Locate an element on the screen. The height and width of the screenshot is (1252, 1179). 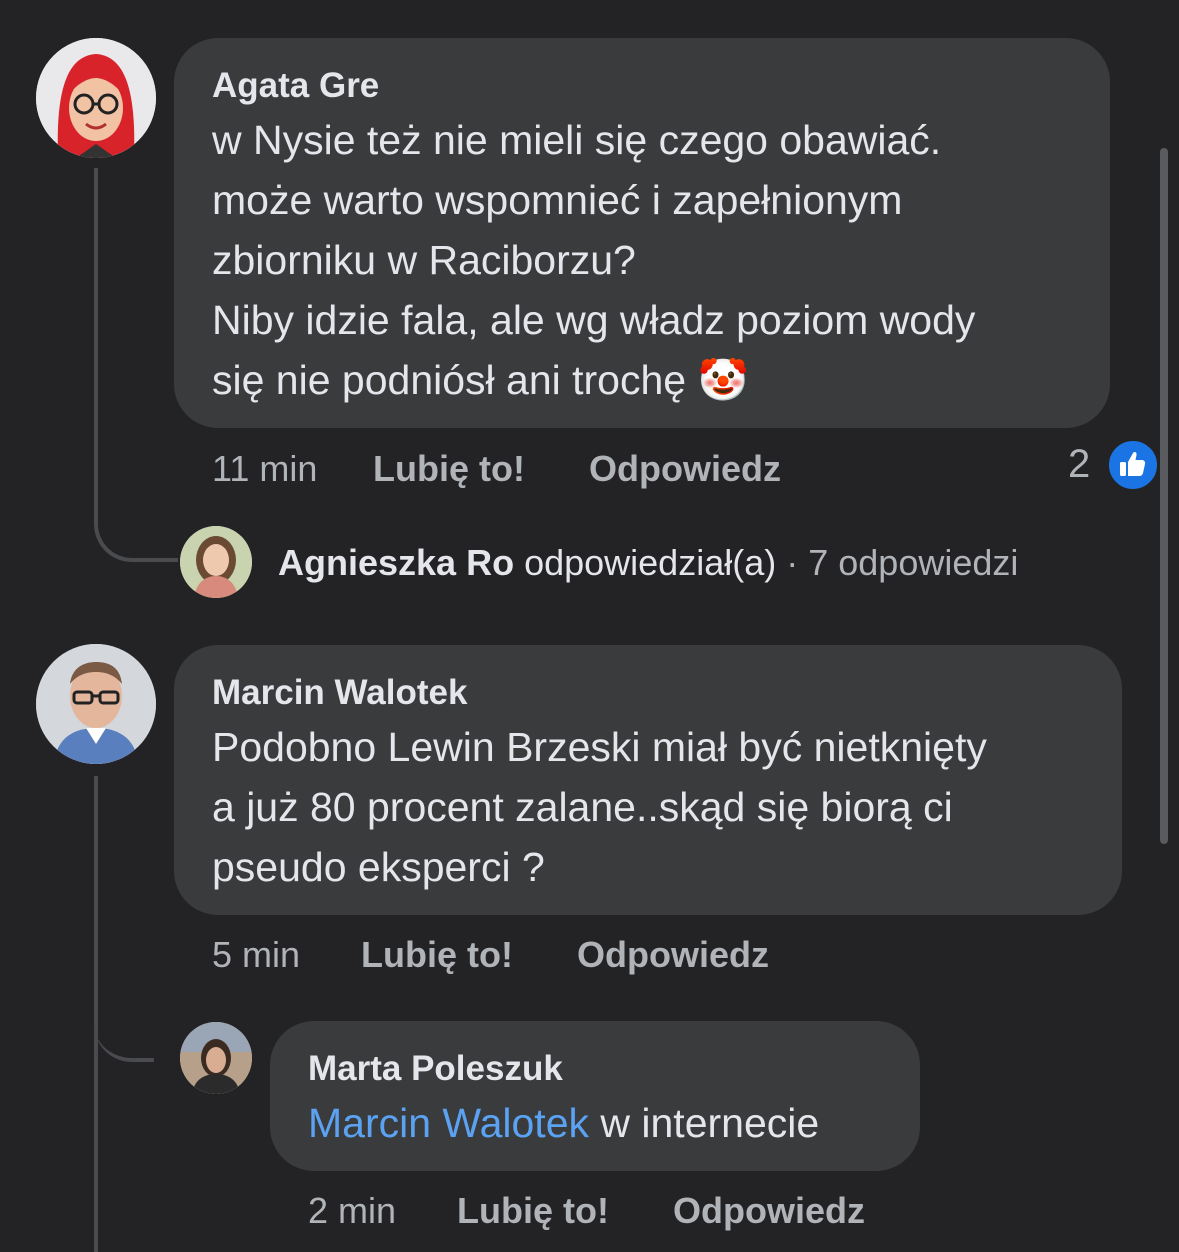
reply-summary-count: · 7 odpowiedzi is located at coordinates (902, 562).